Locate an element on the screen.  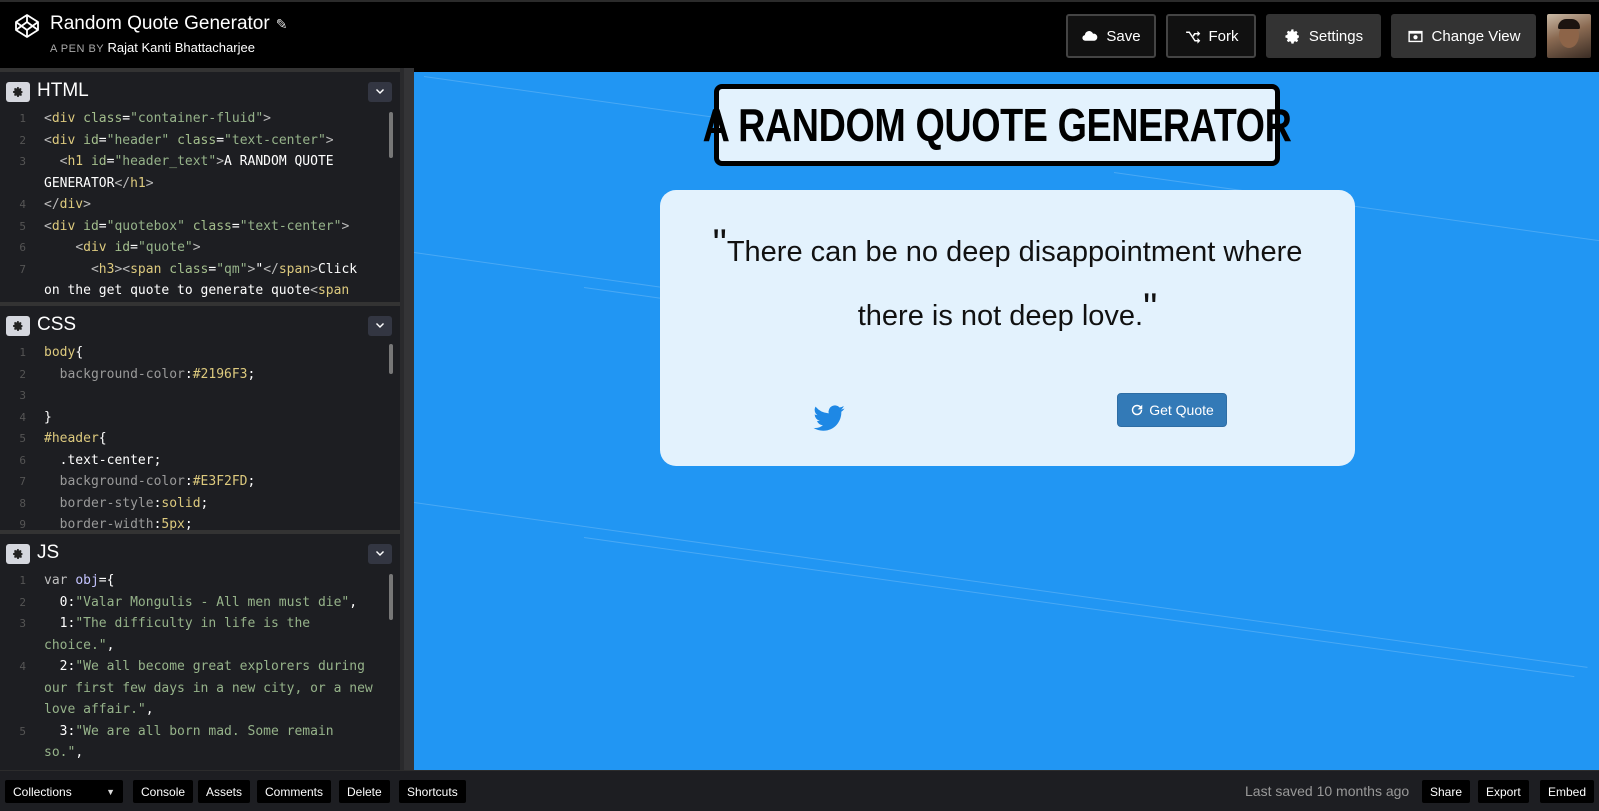
user-avatar is located at coordinates (1569, 36).